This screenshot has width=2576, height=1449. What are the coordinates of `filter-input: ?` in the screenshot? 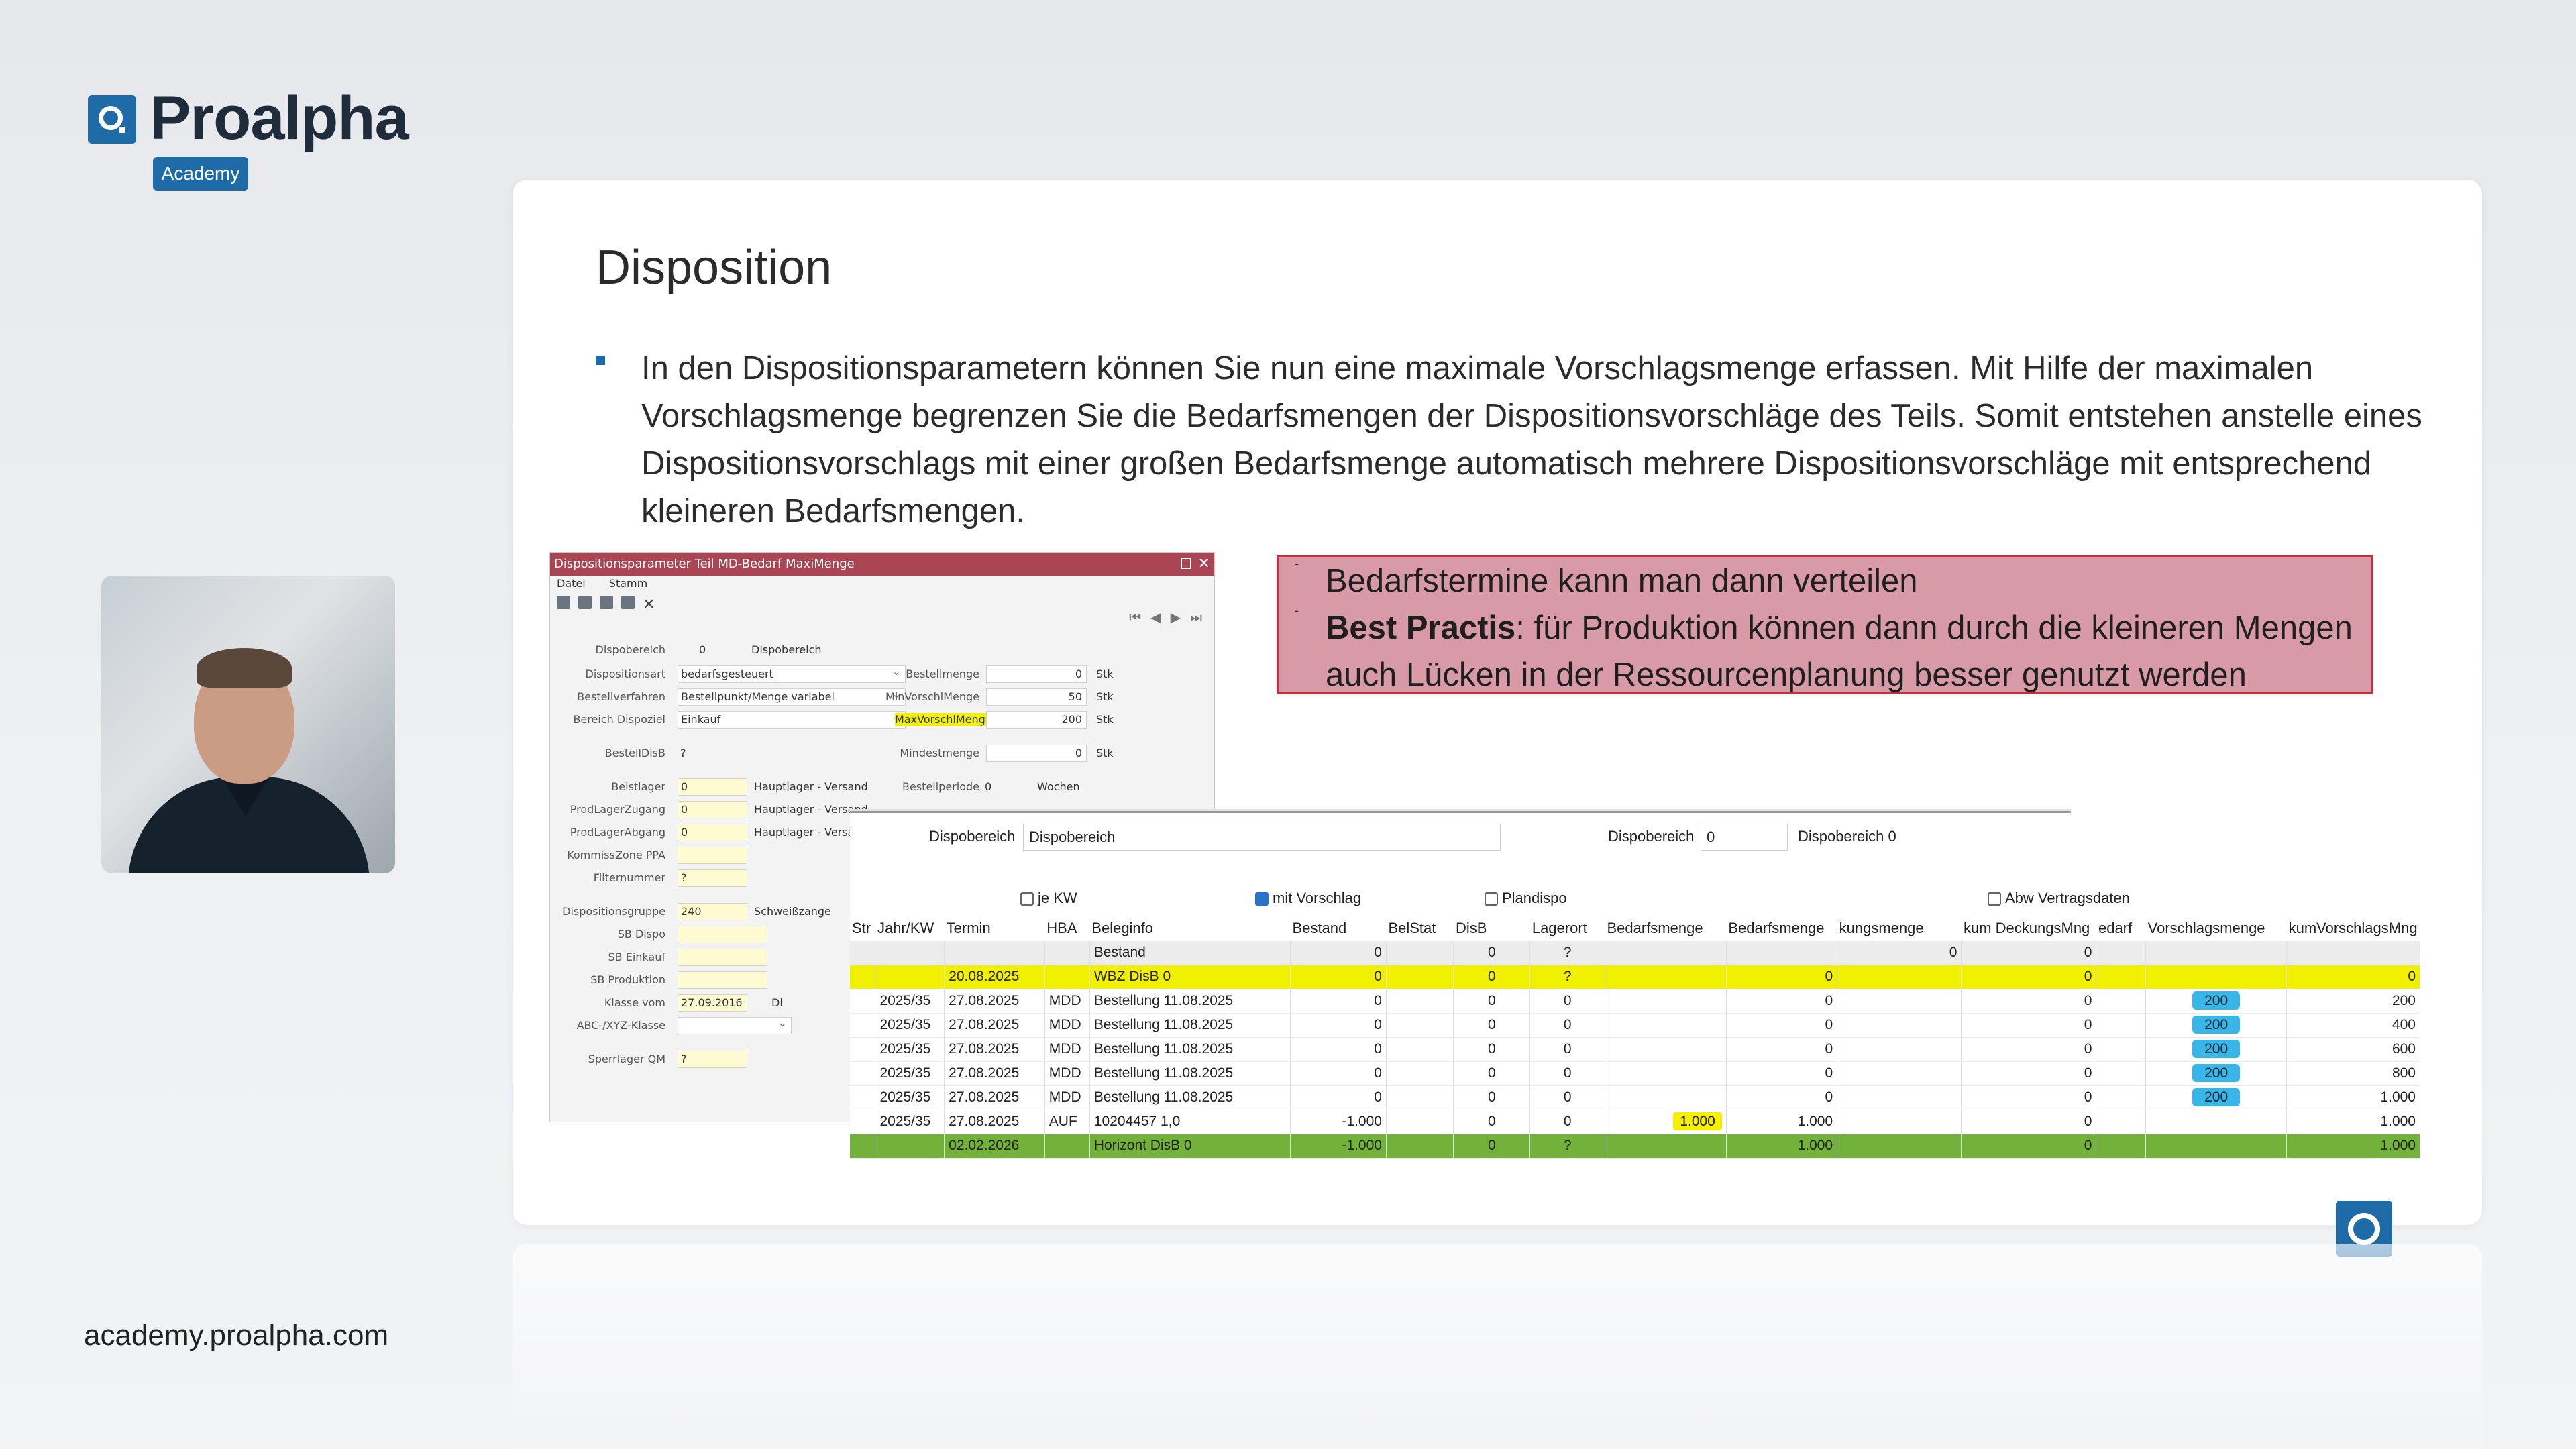 It's located at (712, 878).